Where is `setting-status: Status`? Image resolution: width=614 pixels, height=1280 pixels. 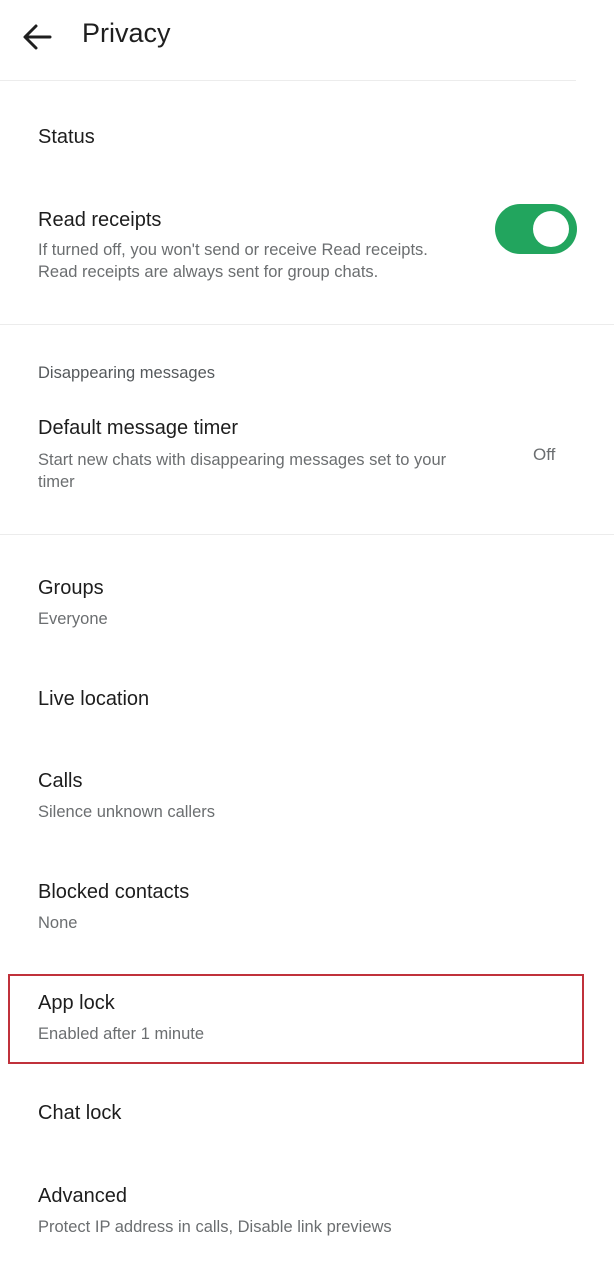
setting-status: Status is located at coordinates (307, 137).